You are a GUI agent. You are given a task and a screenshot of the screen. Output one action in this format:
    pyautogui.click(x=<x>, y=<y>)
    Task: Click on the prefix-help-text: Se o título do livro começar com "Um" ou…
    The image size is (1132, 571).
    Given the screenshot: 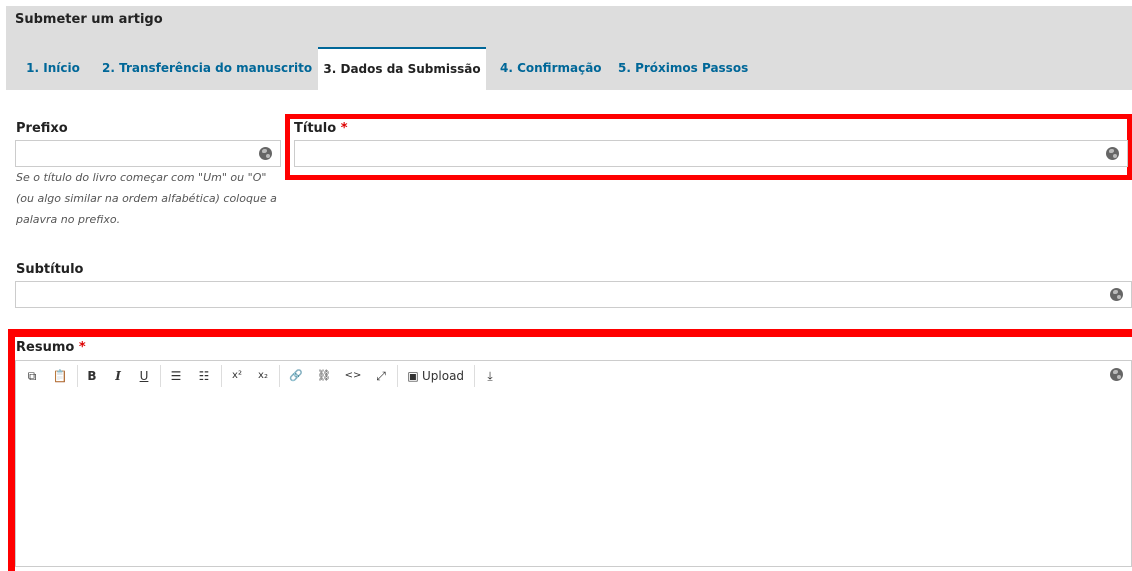 What is the action you would take?
    pyautogui.click(x=146, y=198)
    